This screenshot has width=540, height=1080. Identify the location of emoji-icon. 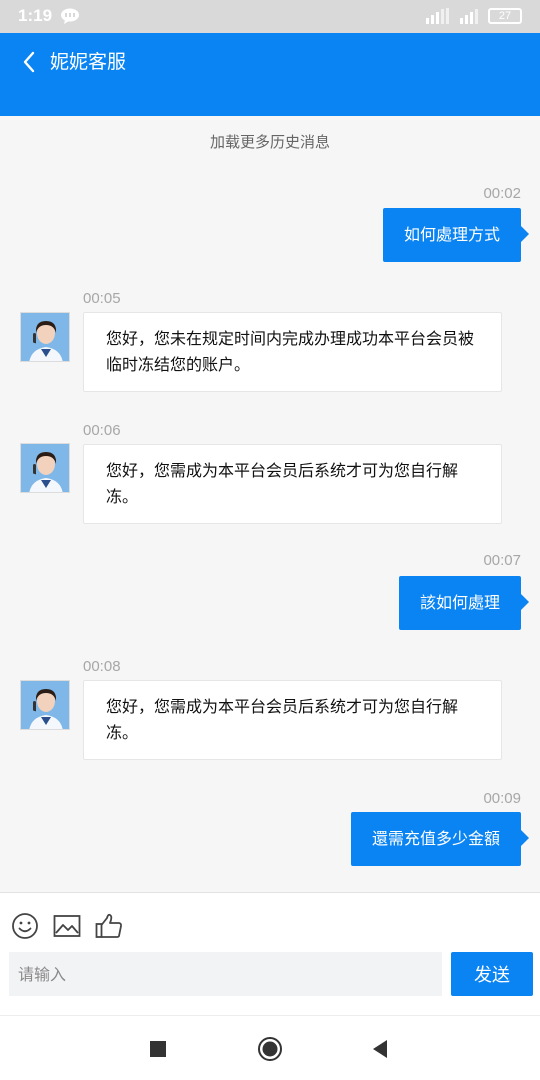
(25, 926).